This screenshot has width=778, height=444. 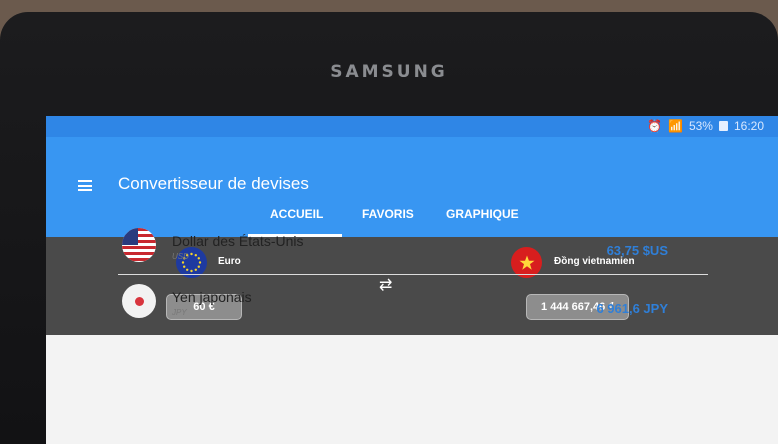 I want to click on app-title: Convertisseur de devises, so click(x=213, y=183).